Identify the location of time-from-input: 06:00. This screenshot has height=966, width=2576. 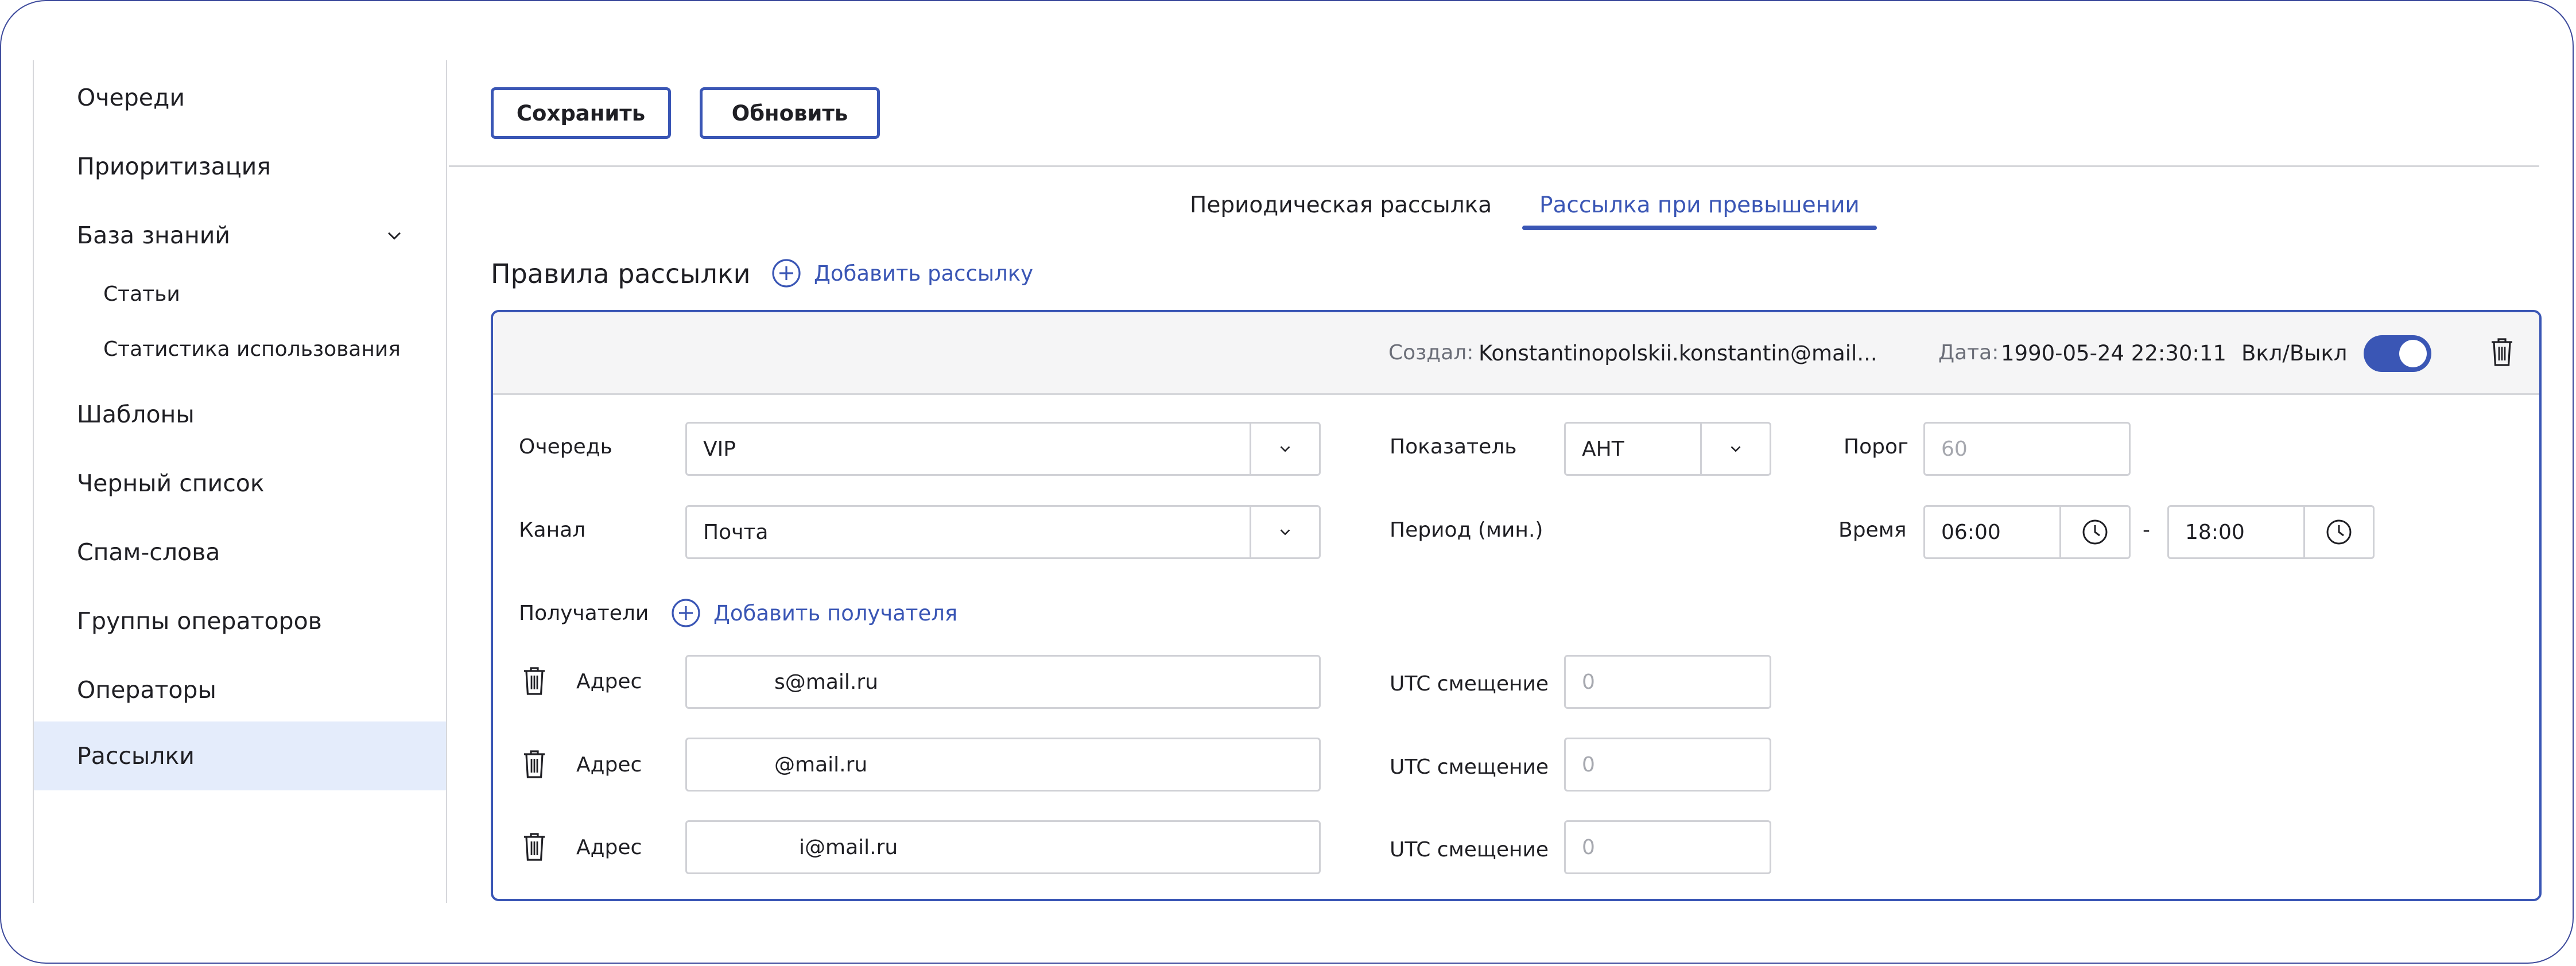
(2027, 532).